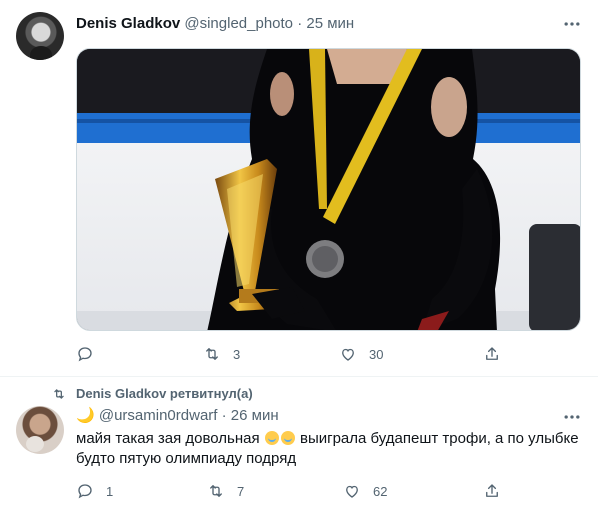 Image resolution: width=598 pixels, height=514 pixels. What do you see at coordinates (255, 415) in the screenshot?
I see `timestamp: 26 мин` at bounding box center [255, 415].